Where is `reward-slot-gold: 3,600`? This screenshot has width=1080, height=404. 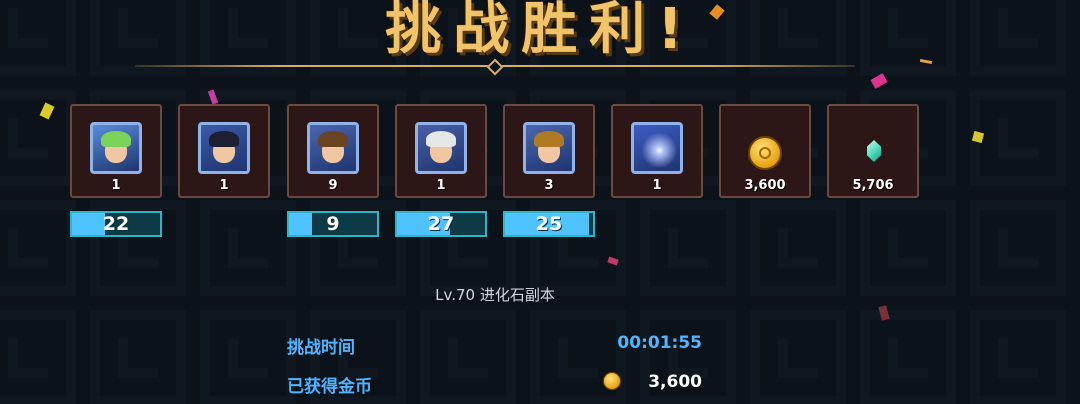 reward-slot-gold: 3,600 is located at coordinates (765, 151).